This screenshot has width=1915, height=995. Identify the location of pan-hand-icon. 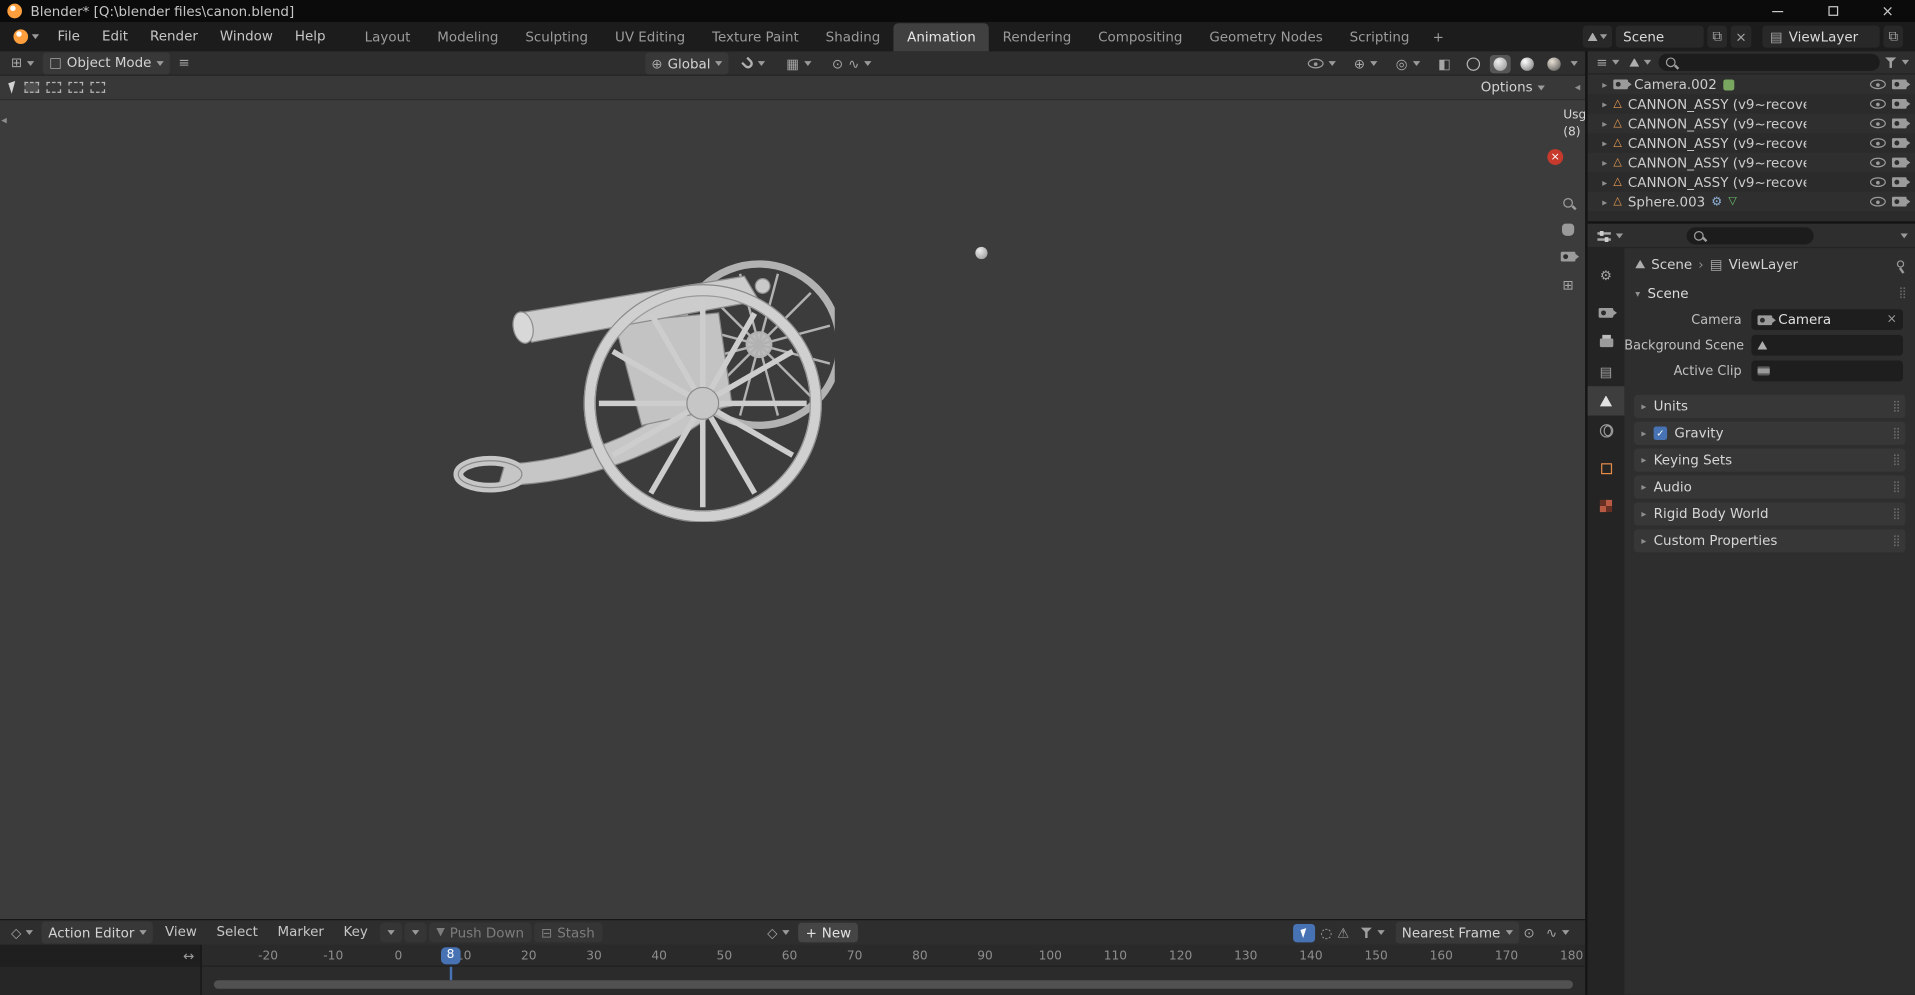
(1568, 229).